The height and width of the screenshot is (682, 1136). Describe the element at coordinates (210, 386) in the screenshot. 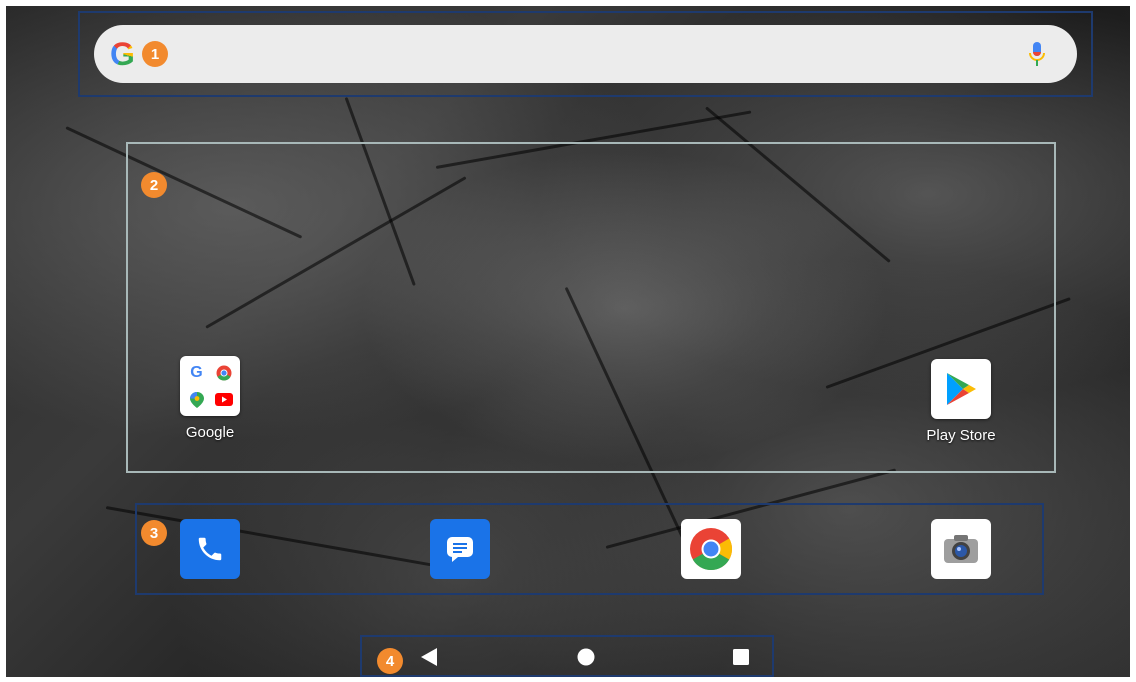

I see `google-folder-icon: G` at that location.